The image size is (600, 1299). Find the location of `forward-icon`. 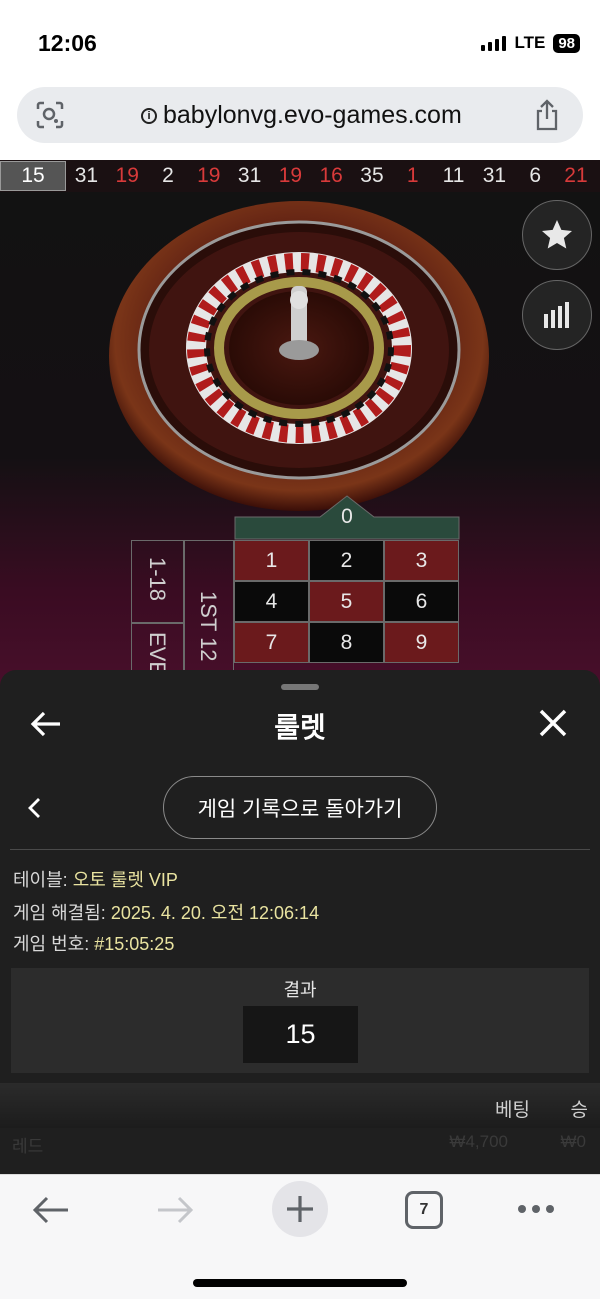

forward-icon is located at coordinates (175, 1210).